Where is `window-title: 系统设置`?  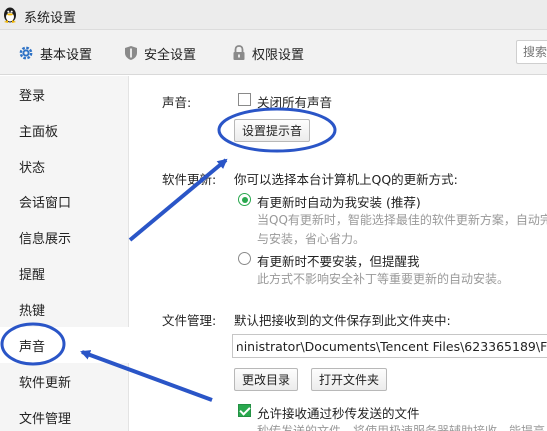
window-title: 系统设置 is located at coordinates (50, 18).